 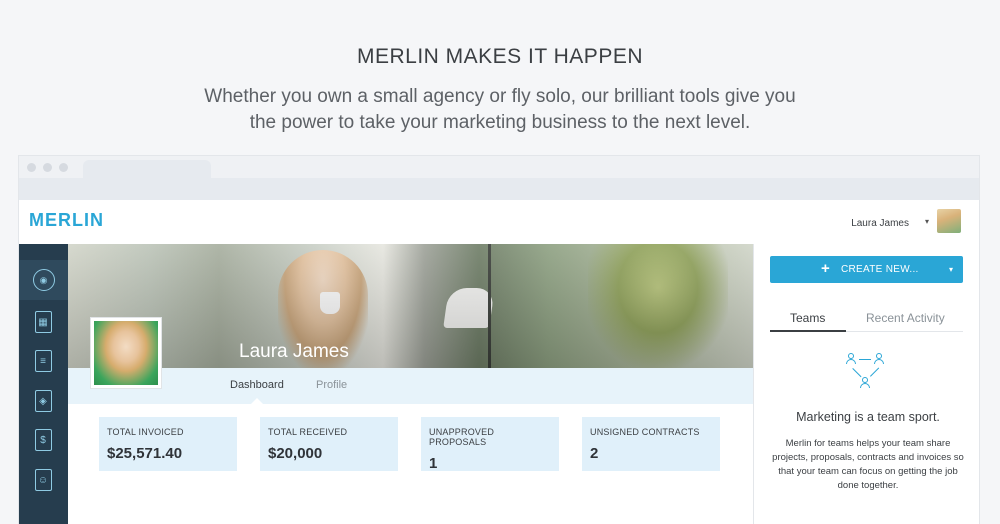 I want to click on sidebar-item-dashboard: ◉, so click(x=43, y=280).